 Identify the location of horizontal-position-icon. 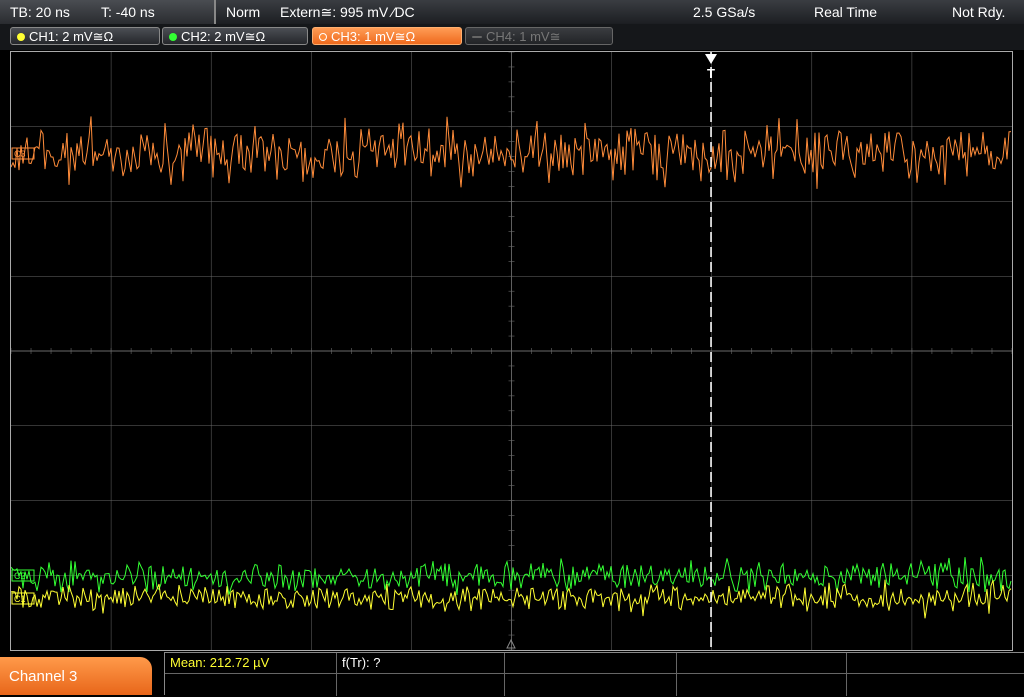
(511, 643).